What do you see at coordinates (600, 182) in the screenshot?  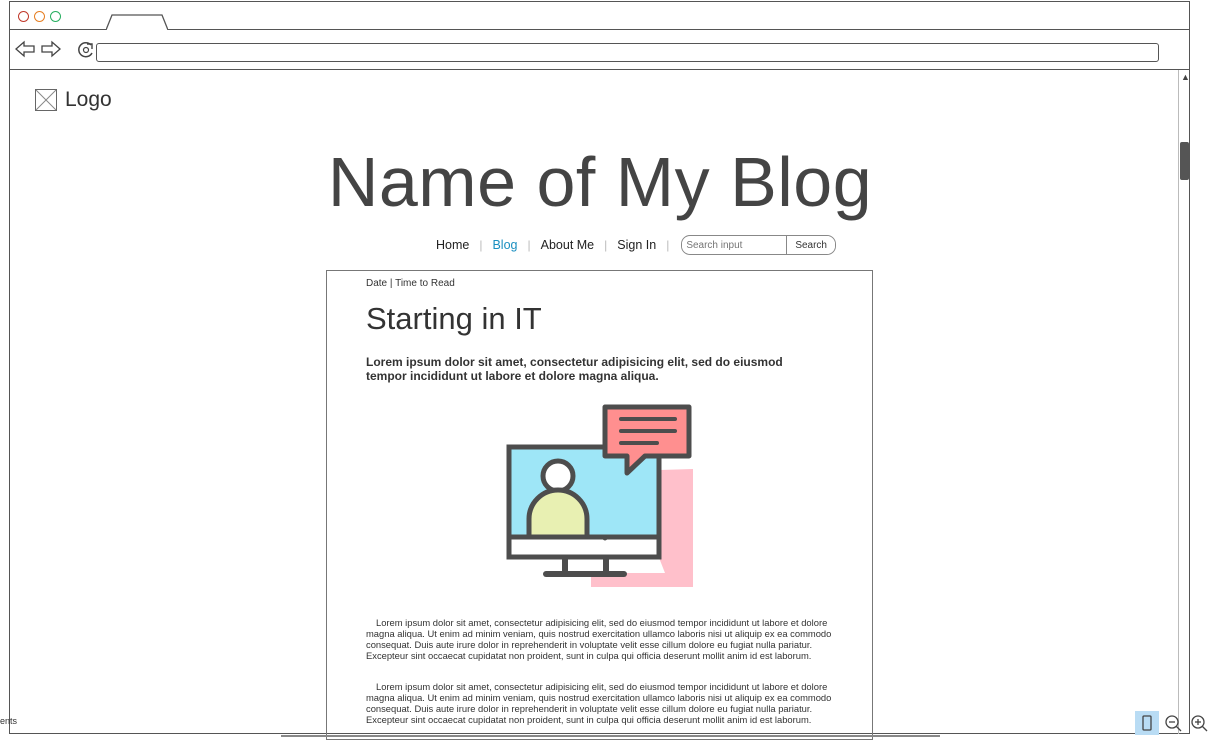 I see `blog-title: Name of My Blog` at bounding box center [600, 182].